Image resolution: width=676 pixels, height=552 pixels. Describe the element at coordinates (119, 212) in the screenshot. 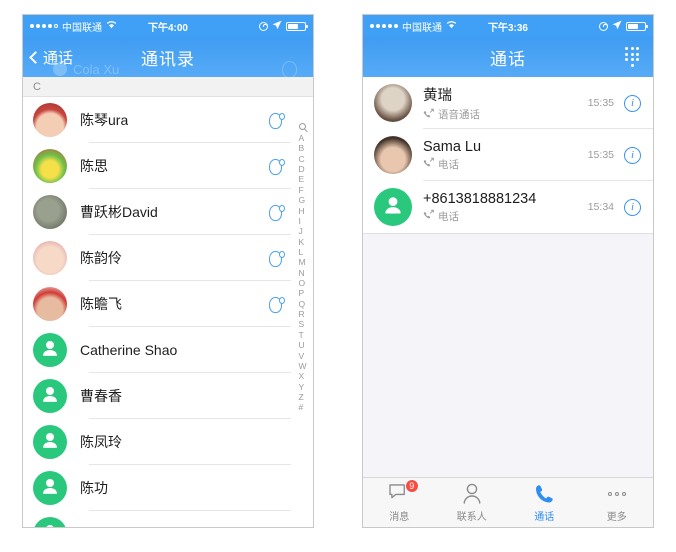

I see `contact-name: 曹跃彬David` at that location.